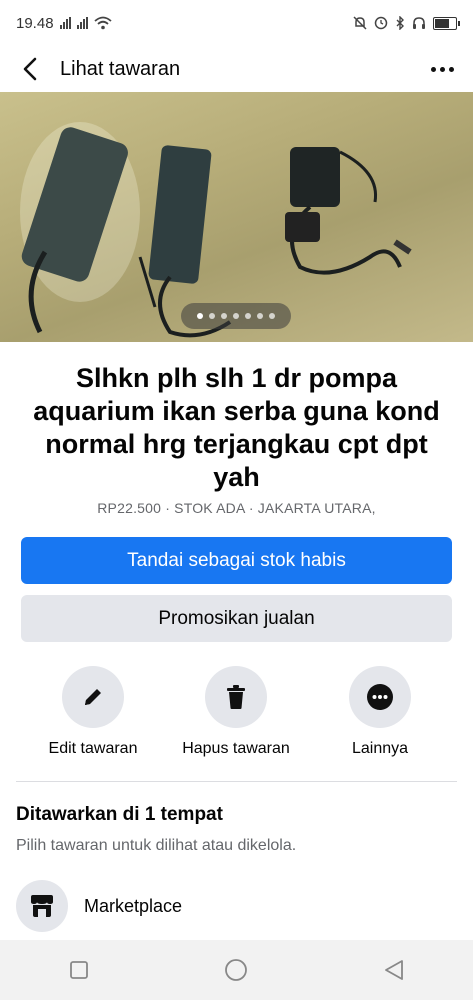 Image resolution: width=473 pixels, height=1000 pixels. Describe the element at coordinates (446, 23) in the screenshot. I see `battery-icon` at that location.